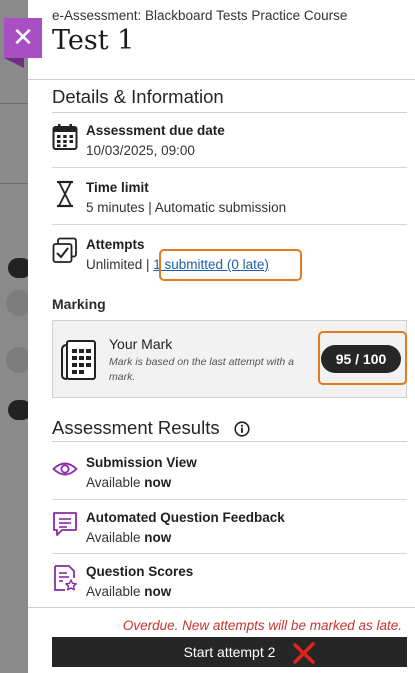 The height and width of the screenshot is (673, 415). What do you see at coordinates (229, 652) in the screenshot?
I see `start-attempt-button: Start attempt 2` at bounding box center [229, 652].